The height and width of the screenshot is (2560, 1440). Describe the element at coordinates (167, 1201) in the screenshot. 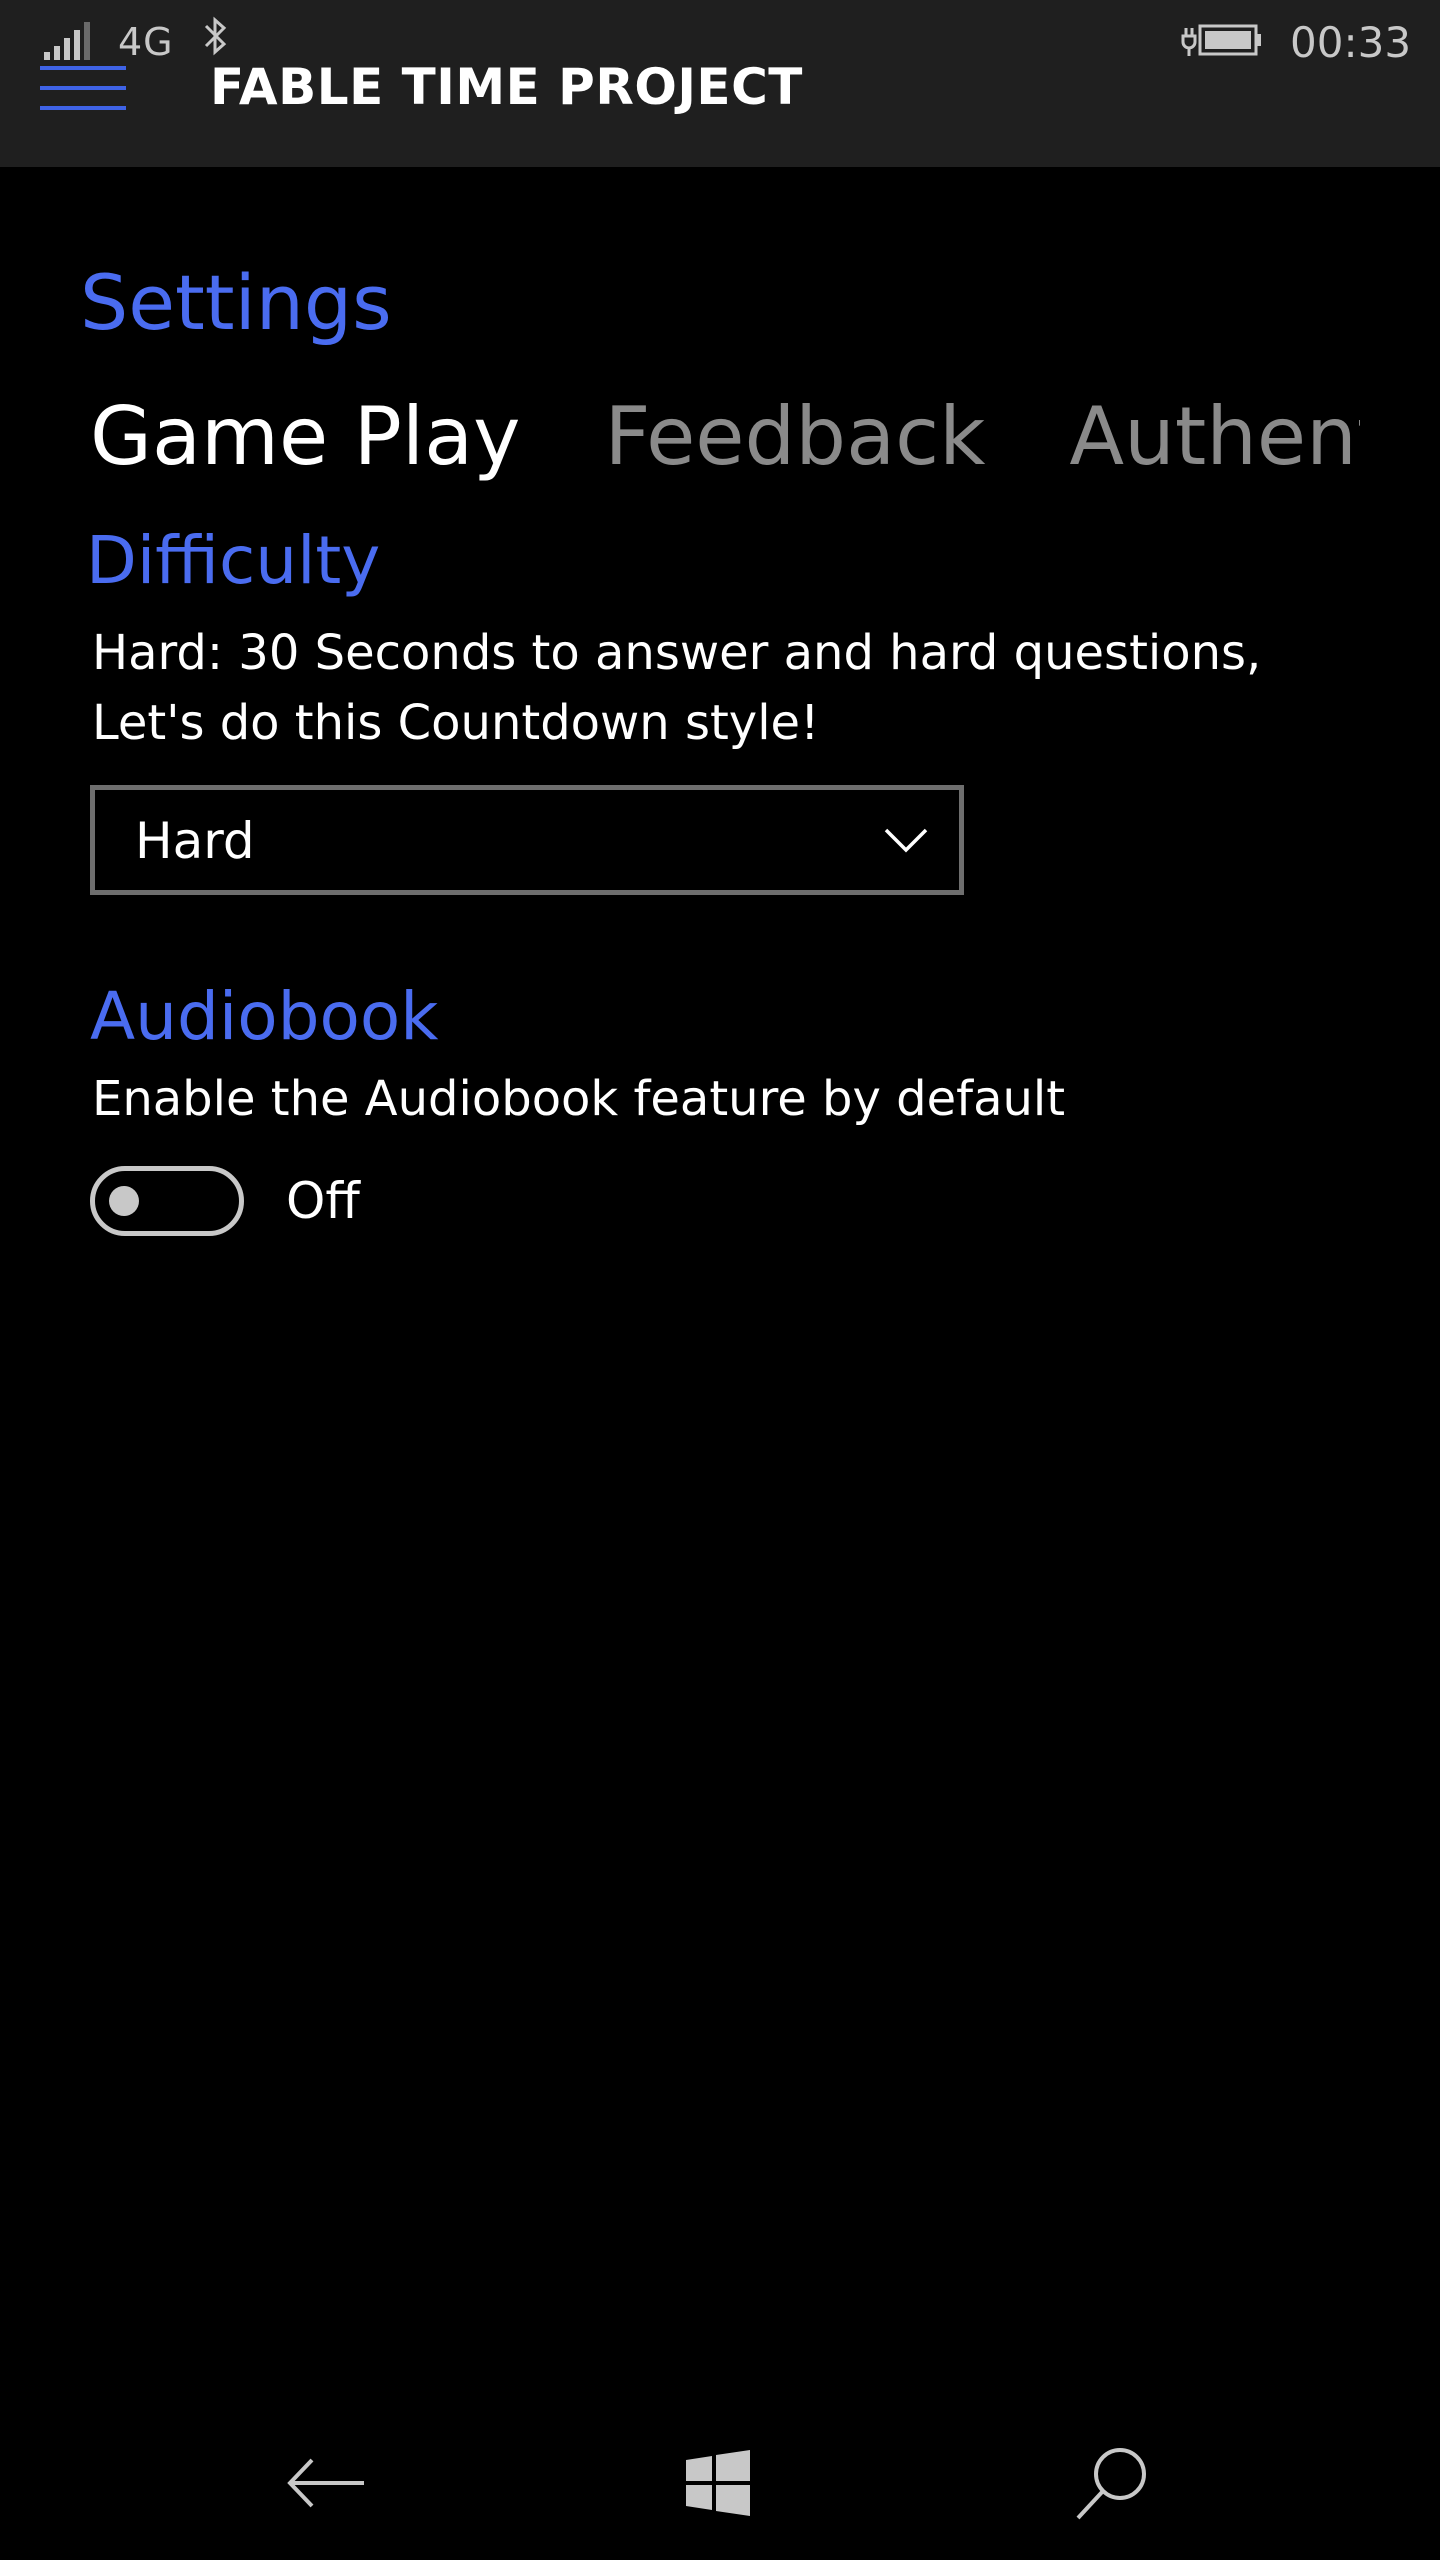

I see `audiobook-toggle` at that location.